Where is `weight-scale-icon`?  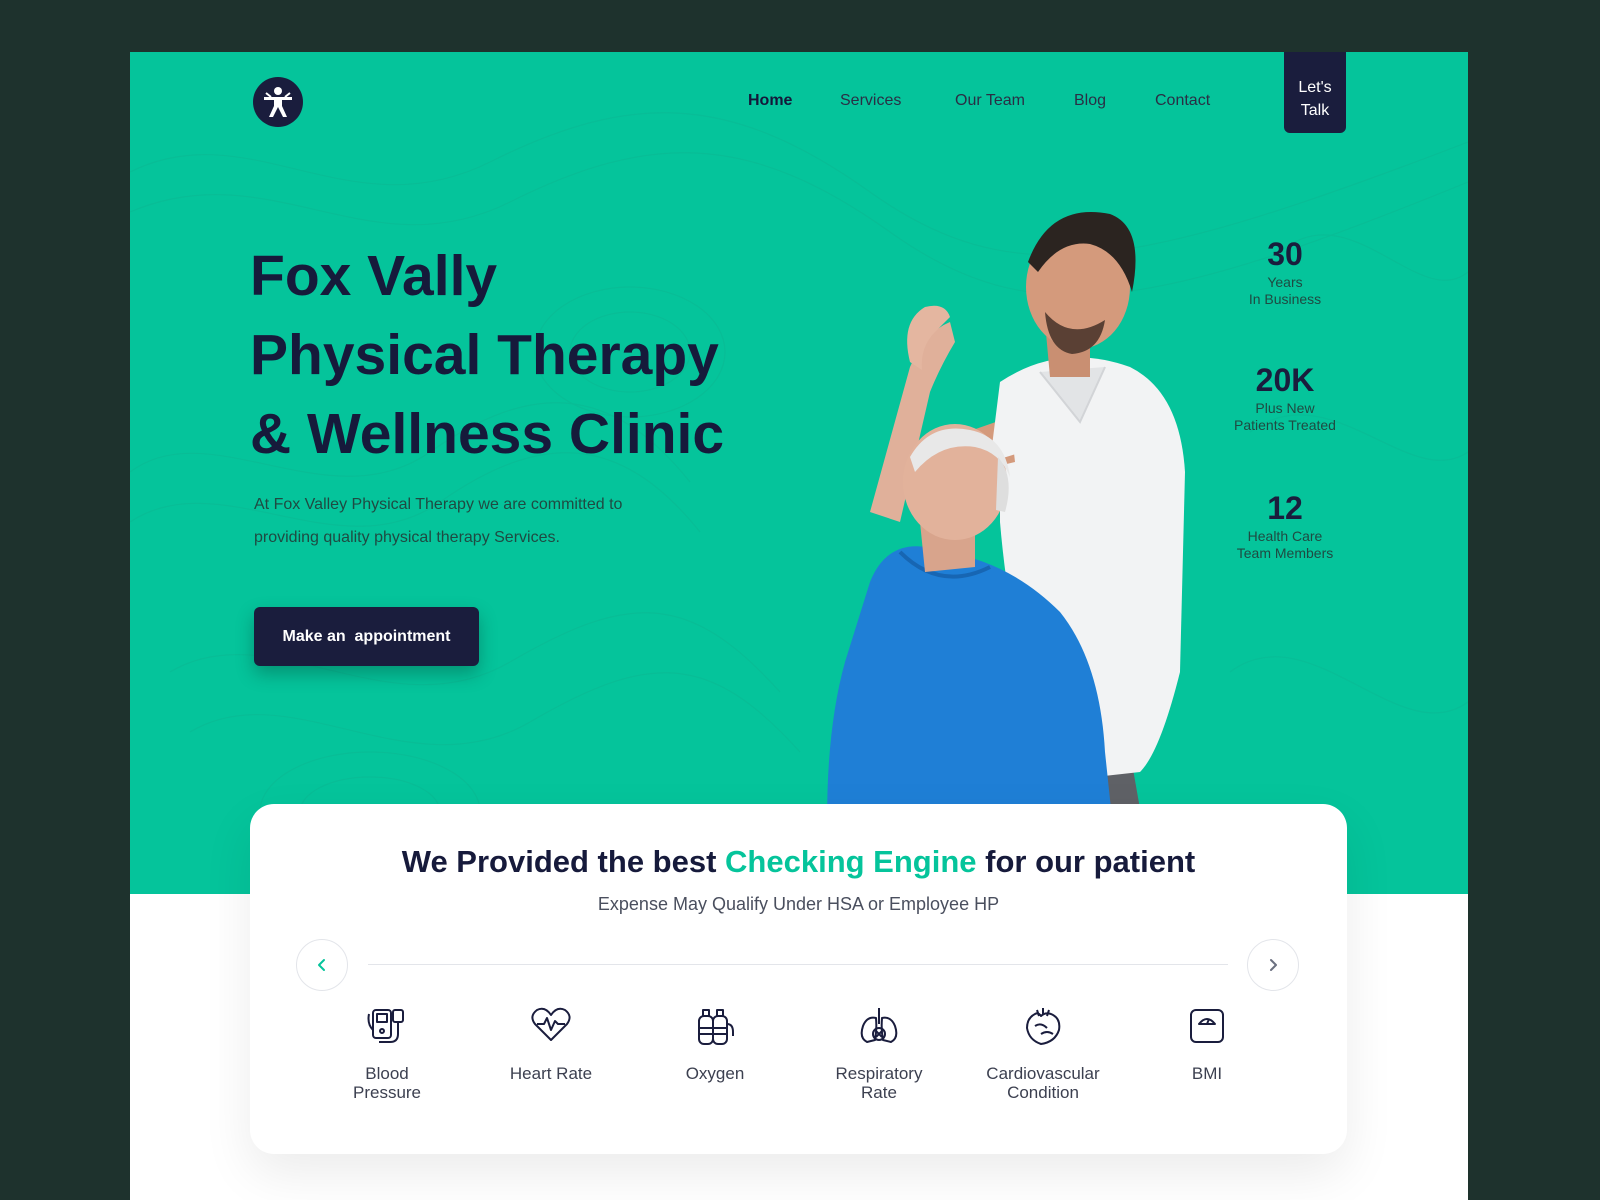 weight-scale-icon is located at coordinates (1207, 1026).